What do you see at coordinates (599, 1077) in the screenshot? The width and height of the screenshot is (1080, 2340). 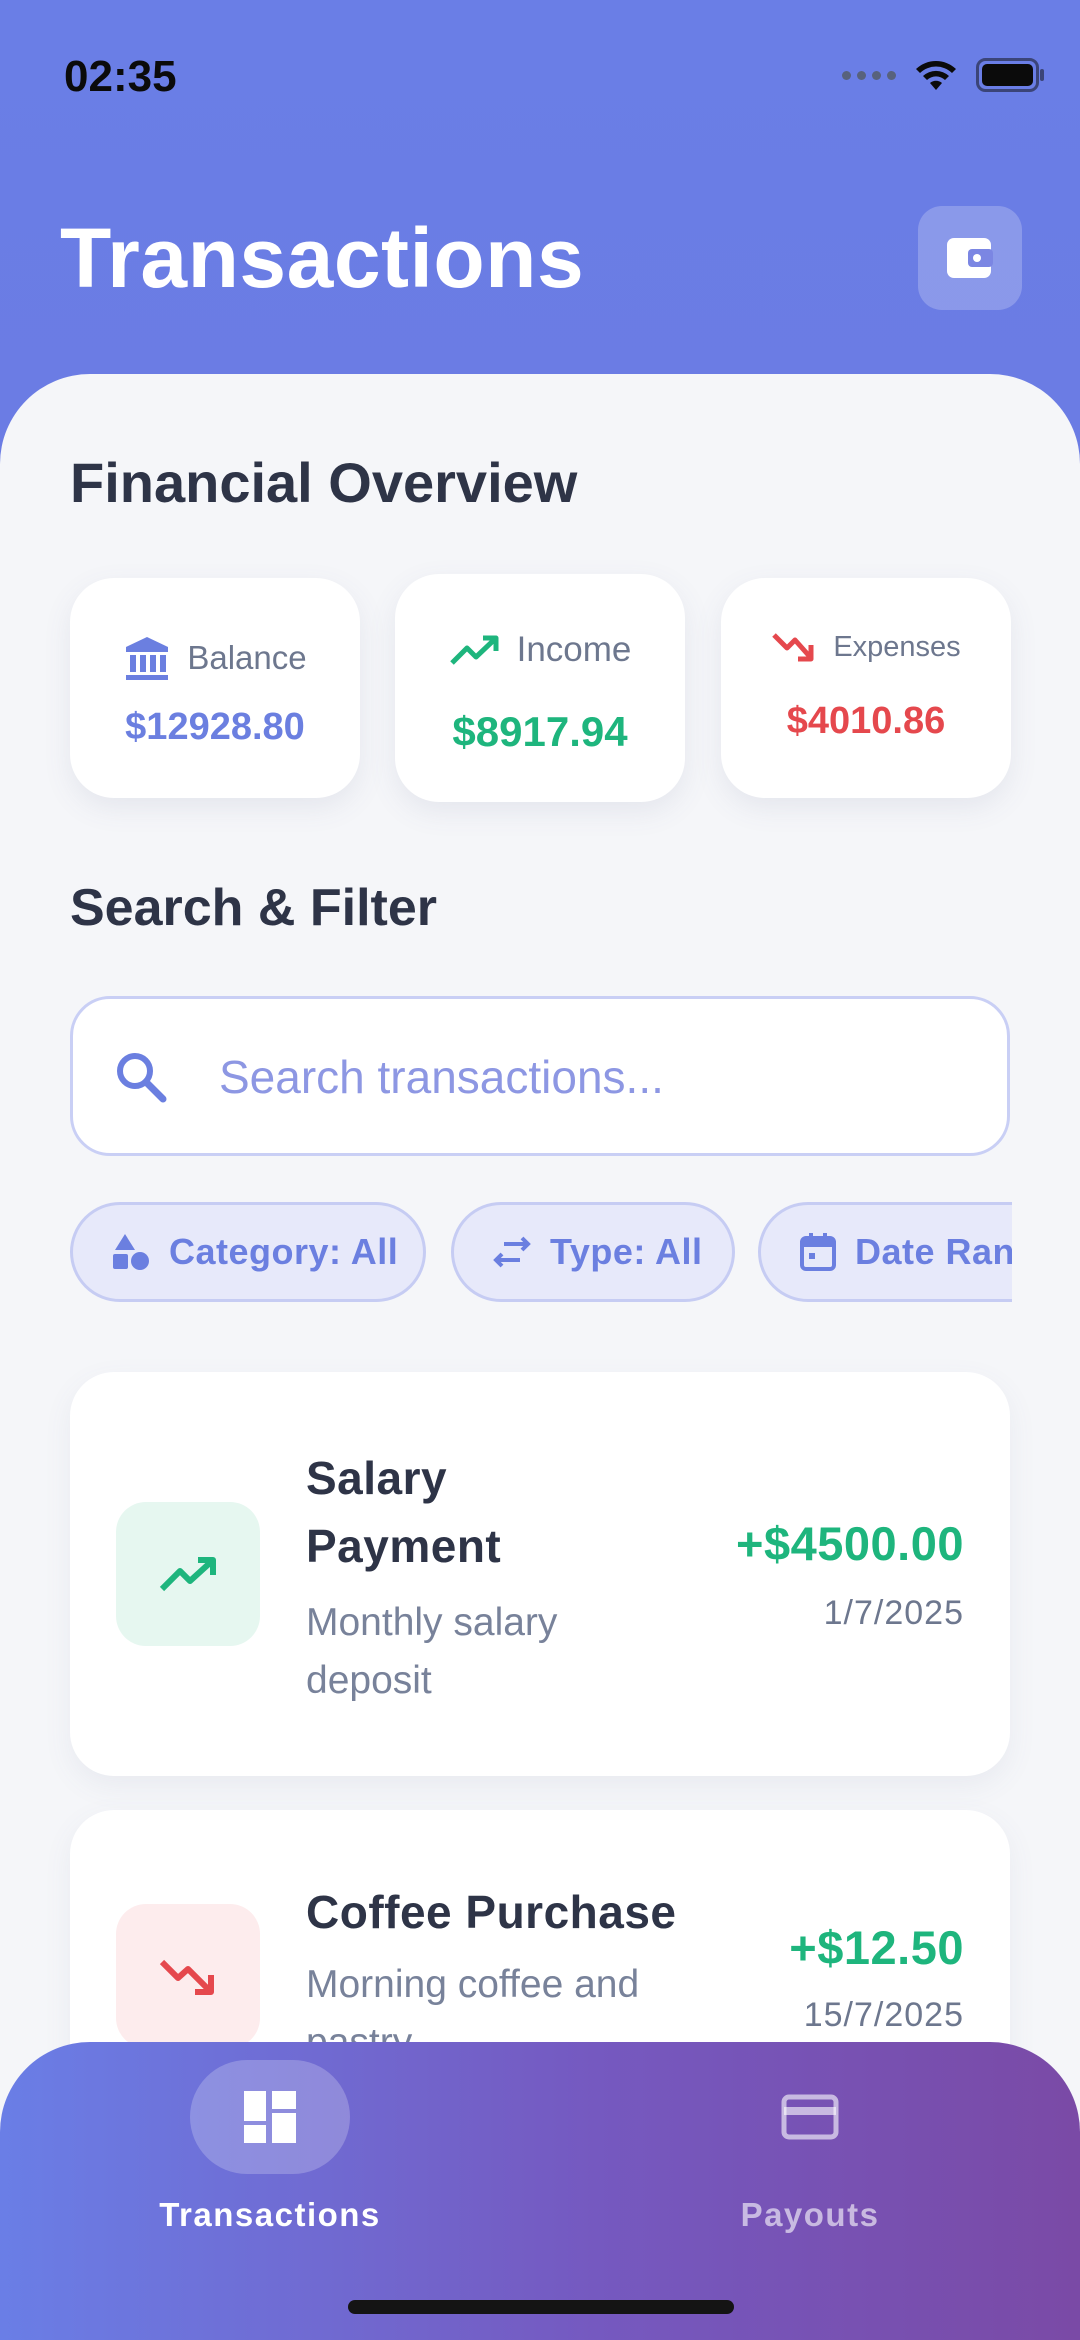 I see `search-input` at bounding box center [599, 1077].